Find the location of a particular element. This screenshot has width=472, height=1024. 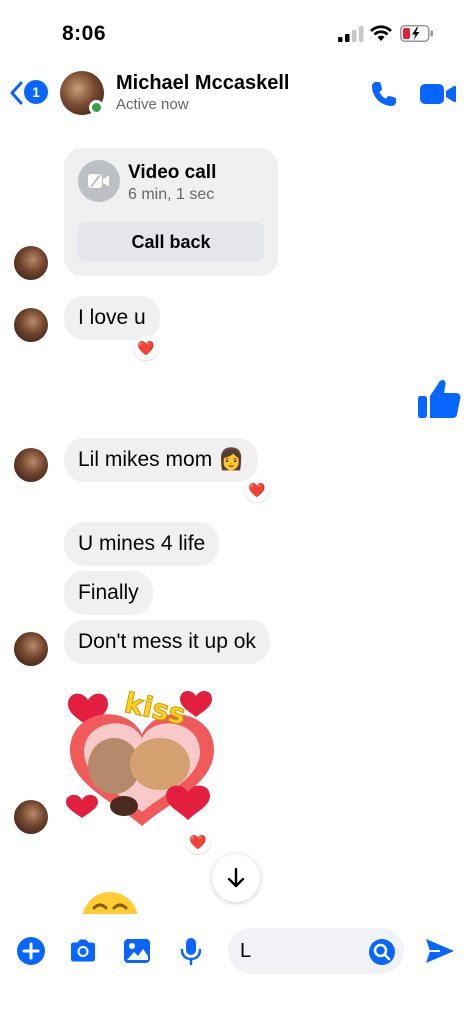

video-camera-icon is located at coordinates (438, 94).